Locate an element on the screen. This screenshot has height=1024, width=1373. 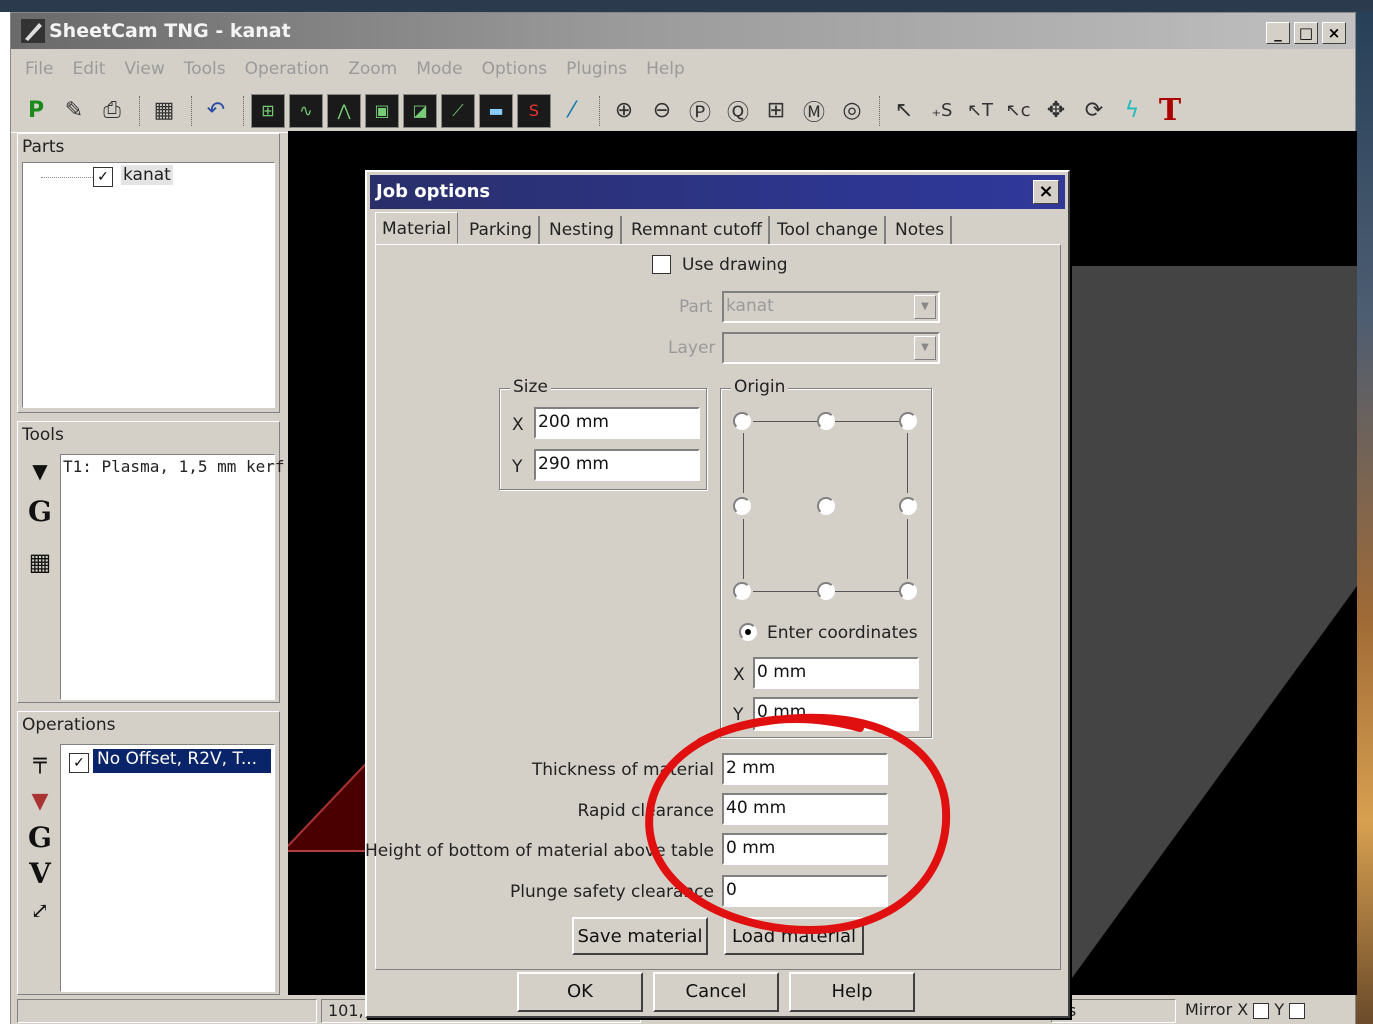
operations-header: Operations is located at coordinates (69, 725).